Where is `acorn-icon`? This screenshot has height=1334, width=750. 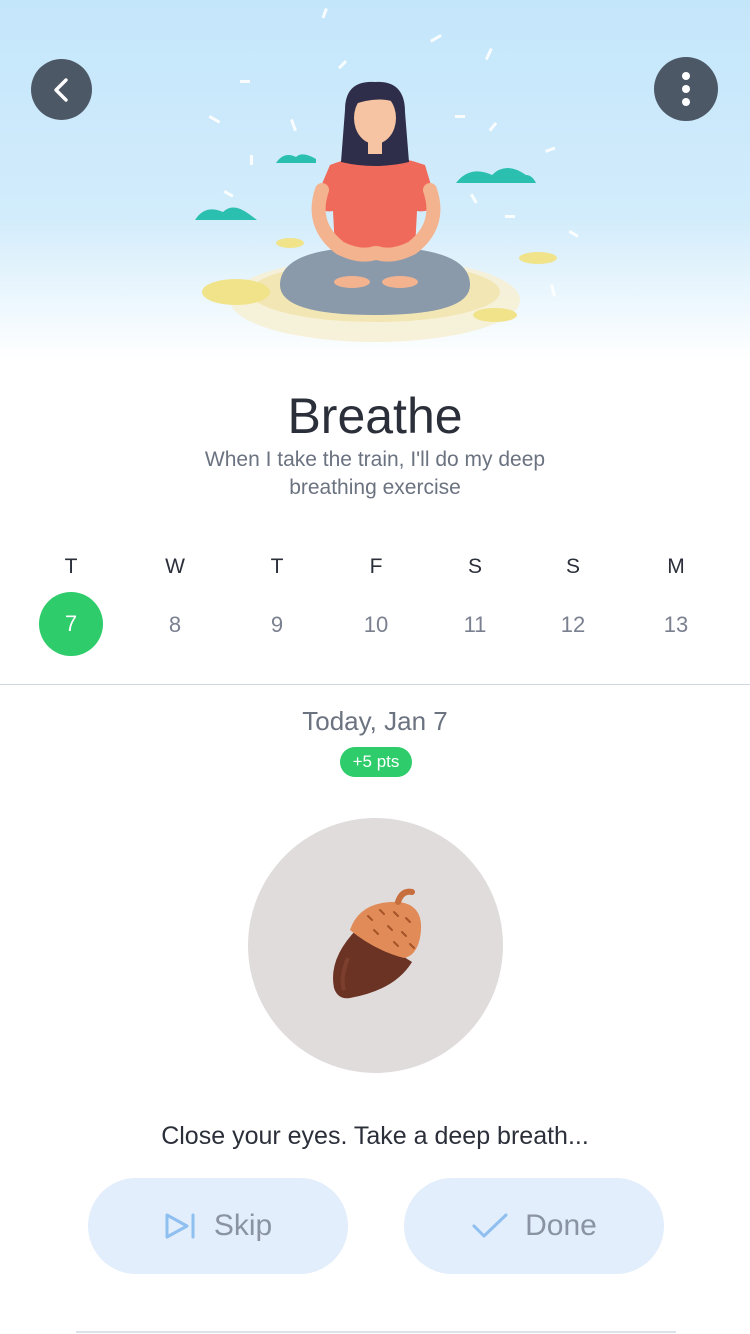
acorn-icon is located at coordinates (377, 943).